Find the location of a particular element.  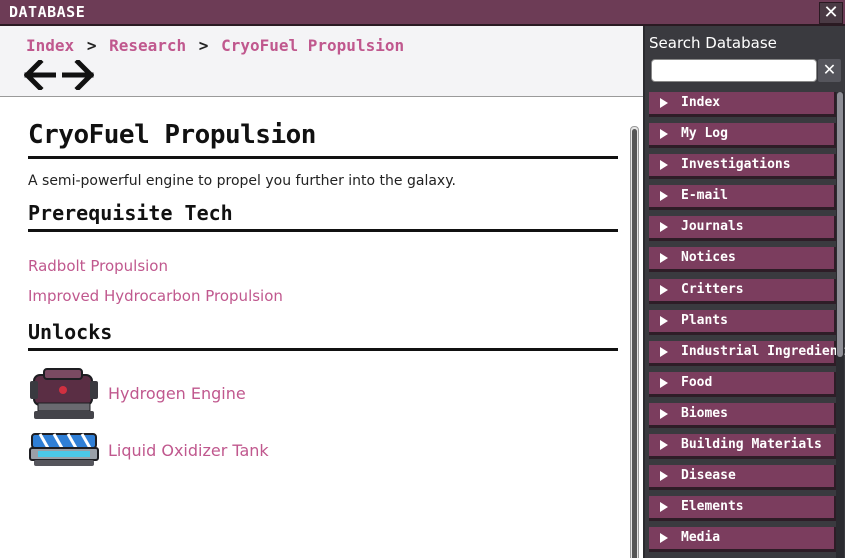

category-building-materials: Building Materials is located at coordinates (742, 447).